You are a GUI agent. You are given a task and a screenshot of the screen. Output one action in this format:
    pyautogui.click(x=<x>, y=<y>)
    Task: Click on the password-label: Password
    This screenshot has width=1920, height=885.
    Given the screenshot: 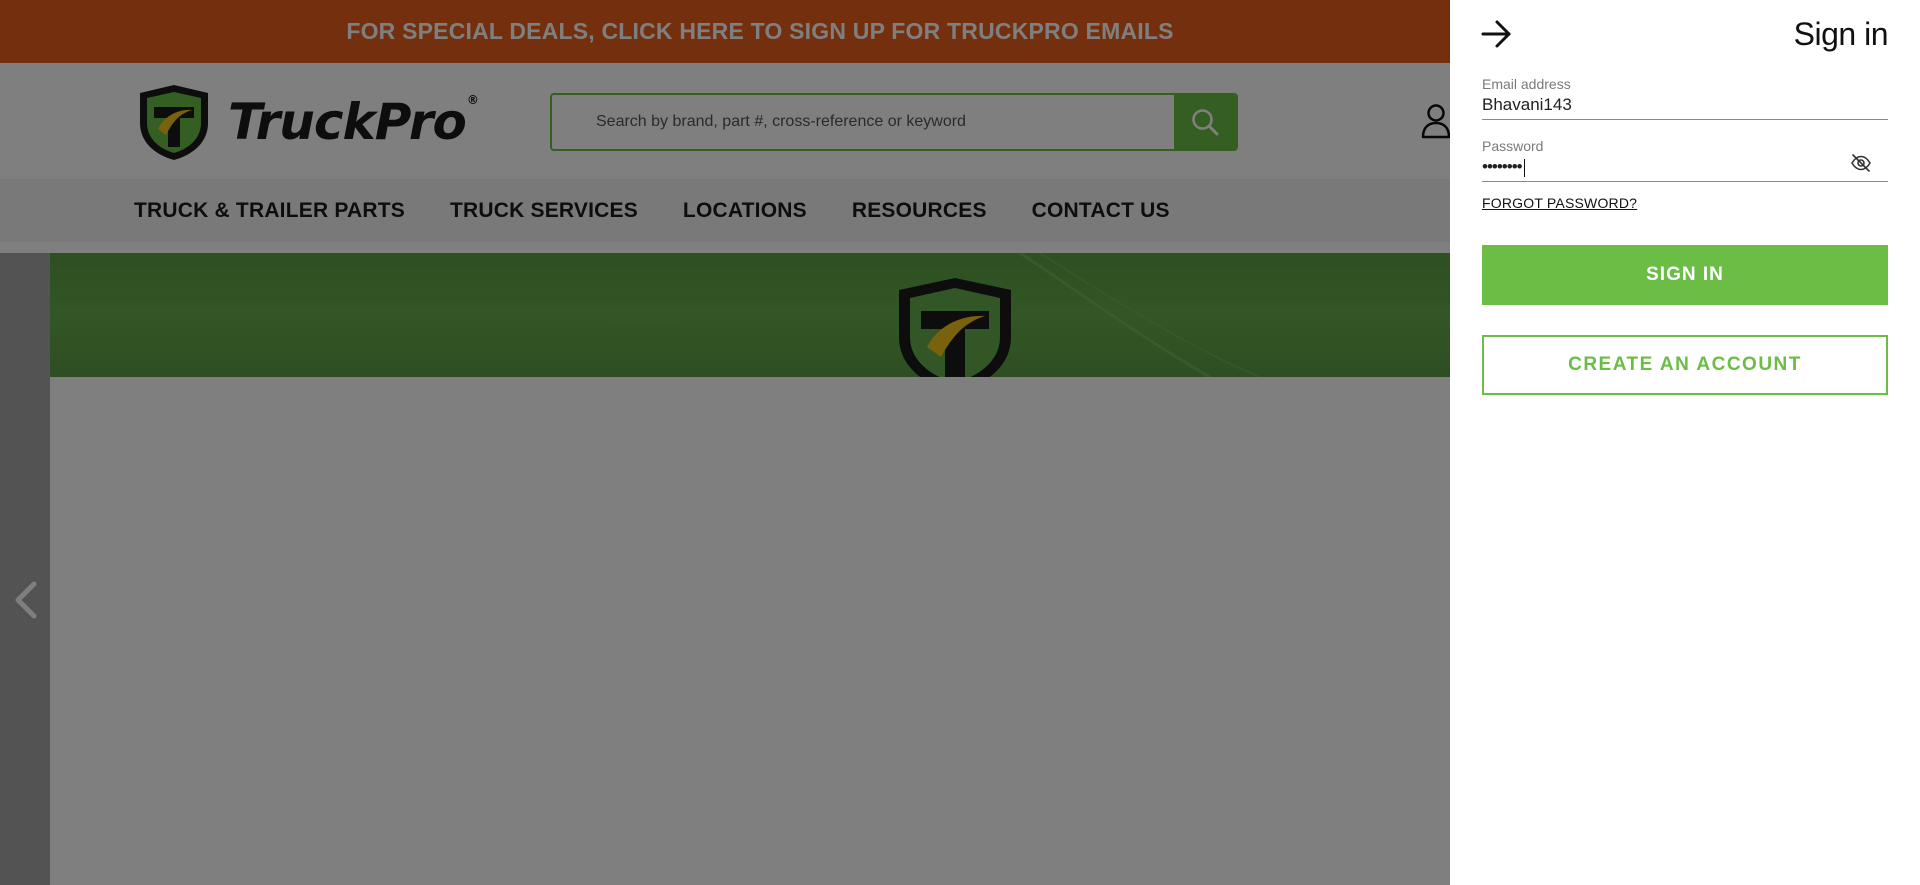 What is the action you would take?
    pyautogui.click(x=1513, y=146)
    